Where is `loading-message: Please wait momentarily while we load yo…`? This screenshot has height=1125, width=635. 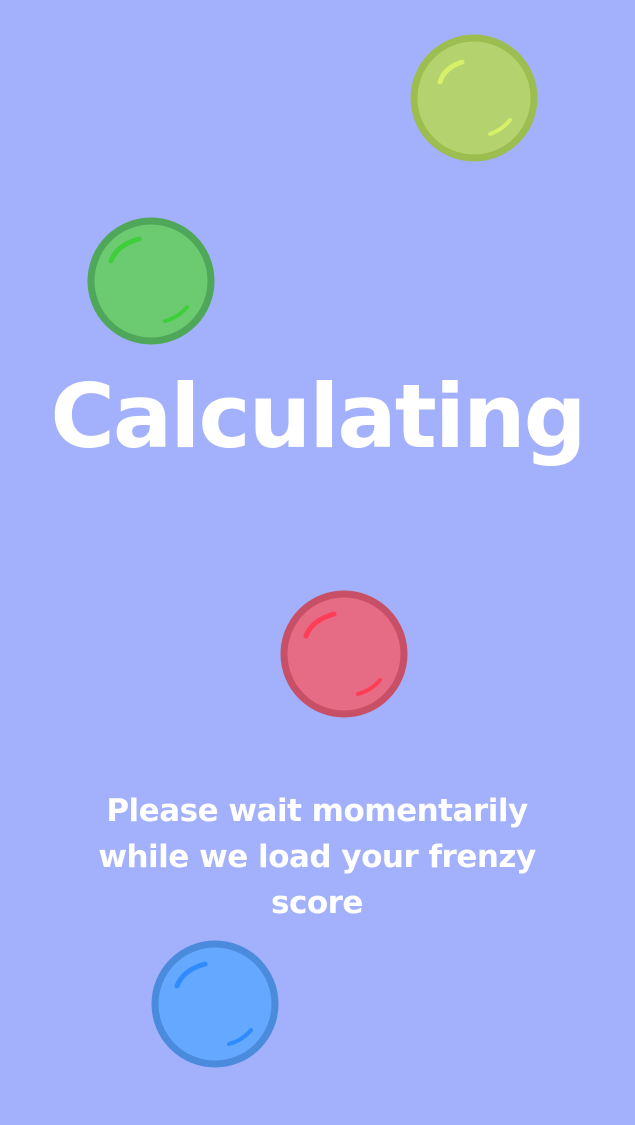
loading-message: Please wait momentarily while we load yo… is located at coordinates (317, 857).